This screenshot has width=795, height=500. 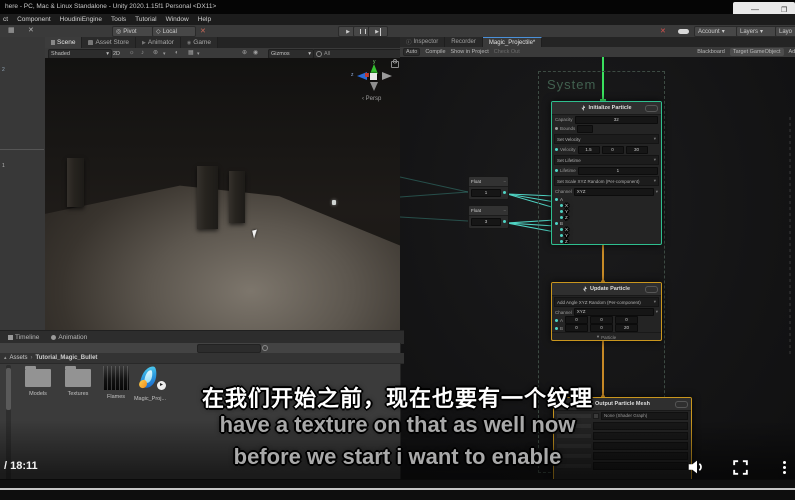 What do you see at coordinates (367, 75) in the screenshot?
I see `axis-x-nub` at bounding box center [367, 75].